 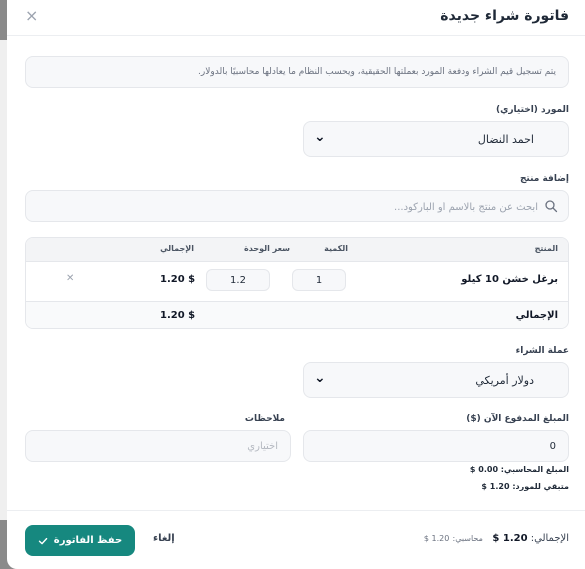 What do you see at coordinates (264, 419) in the screenshot?
I see `notes-label: ملاحظات` at bounding box center [264, 419].